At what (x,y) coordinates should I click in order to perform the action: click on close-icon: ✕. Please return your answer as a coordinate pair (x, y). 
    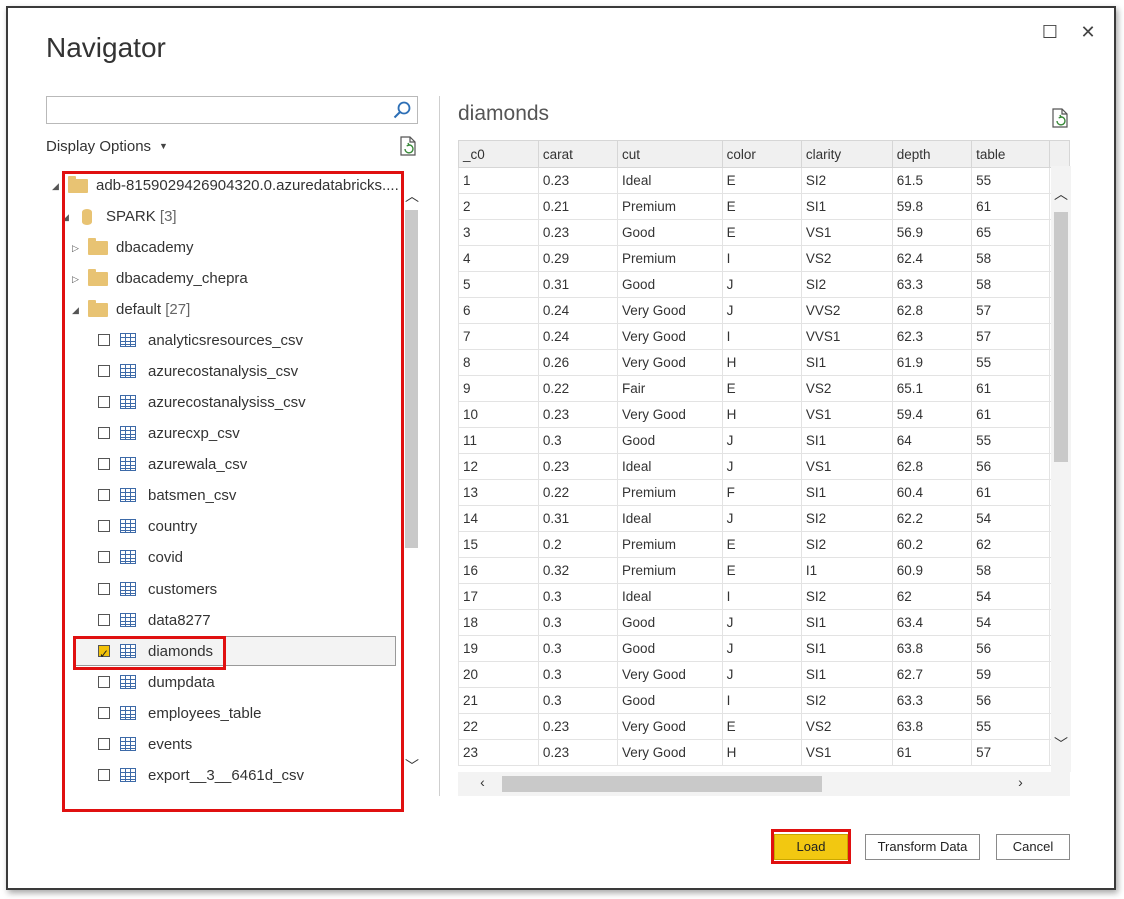
    Looking at the image, I should click on (1088, 32).